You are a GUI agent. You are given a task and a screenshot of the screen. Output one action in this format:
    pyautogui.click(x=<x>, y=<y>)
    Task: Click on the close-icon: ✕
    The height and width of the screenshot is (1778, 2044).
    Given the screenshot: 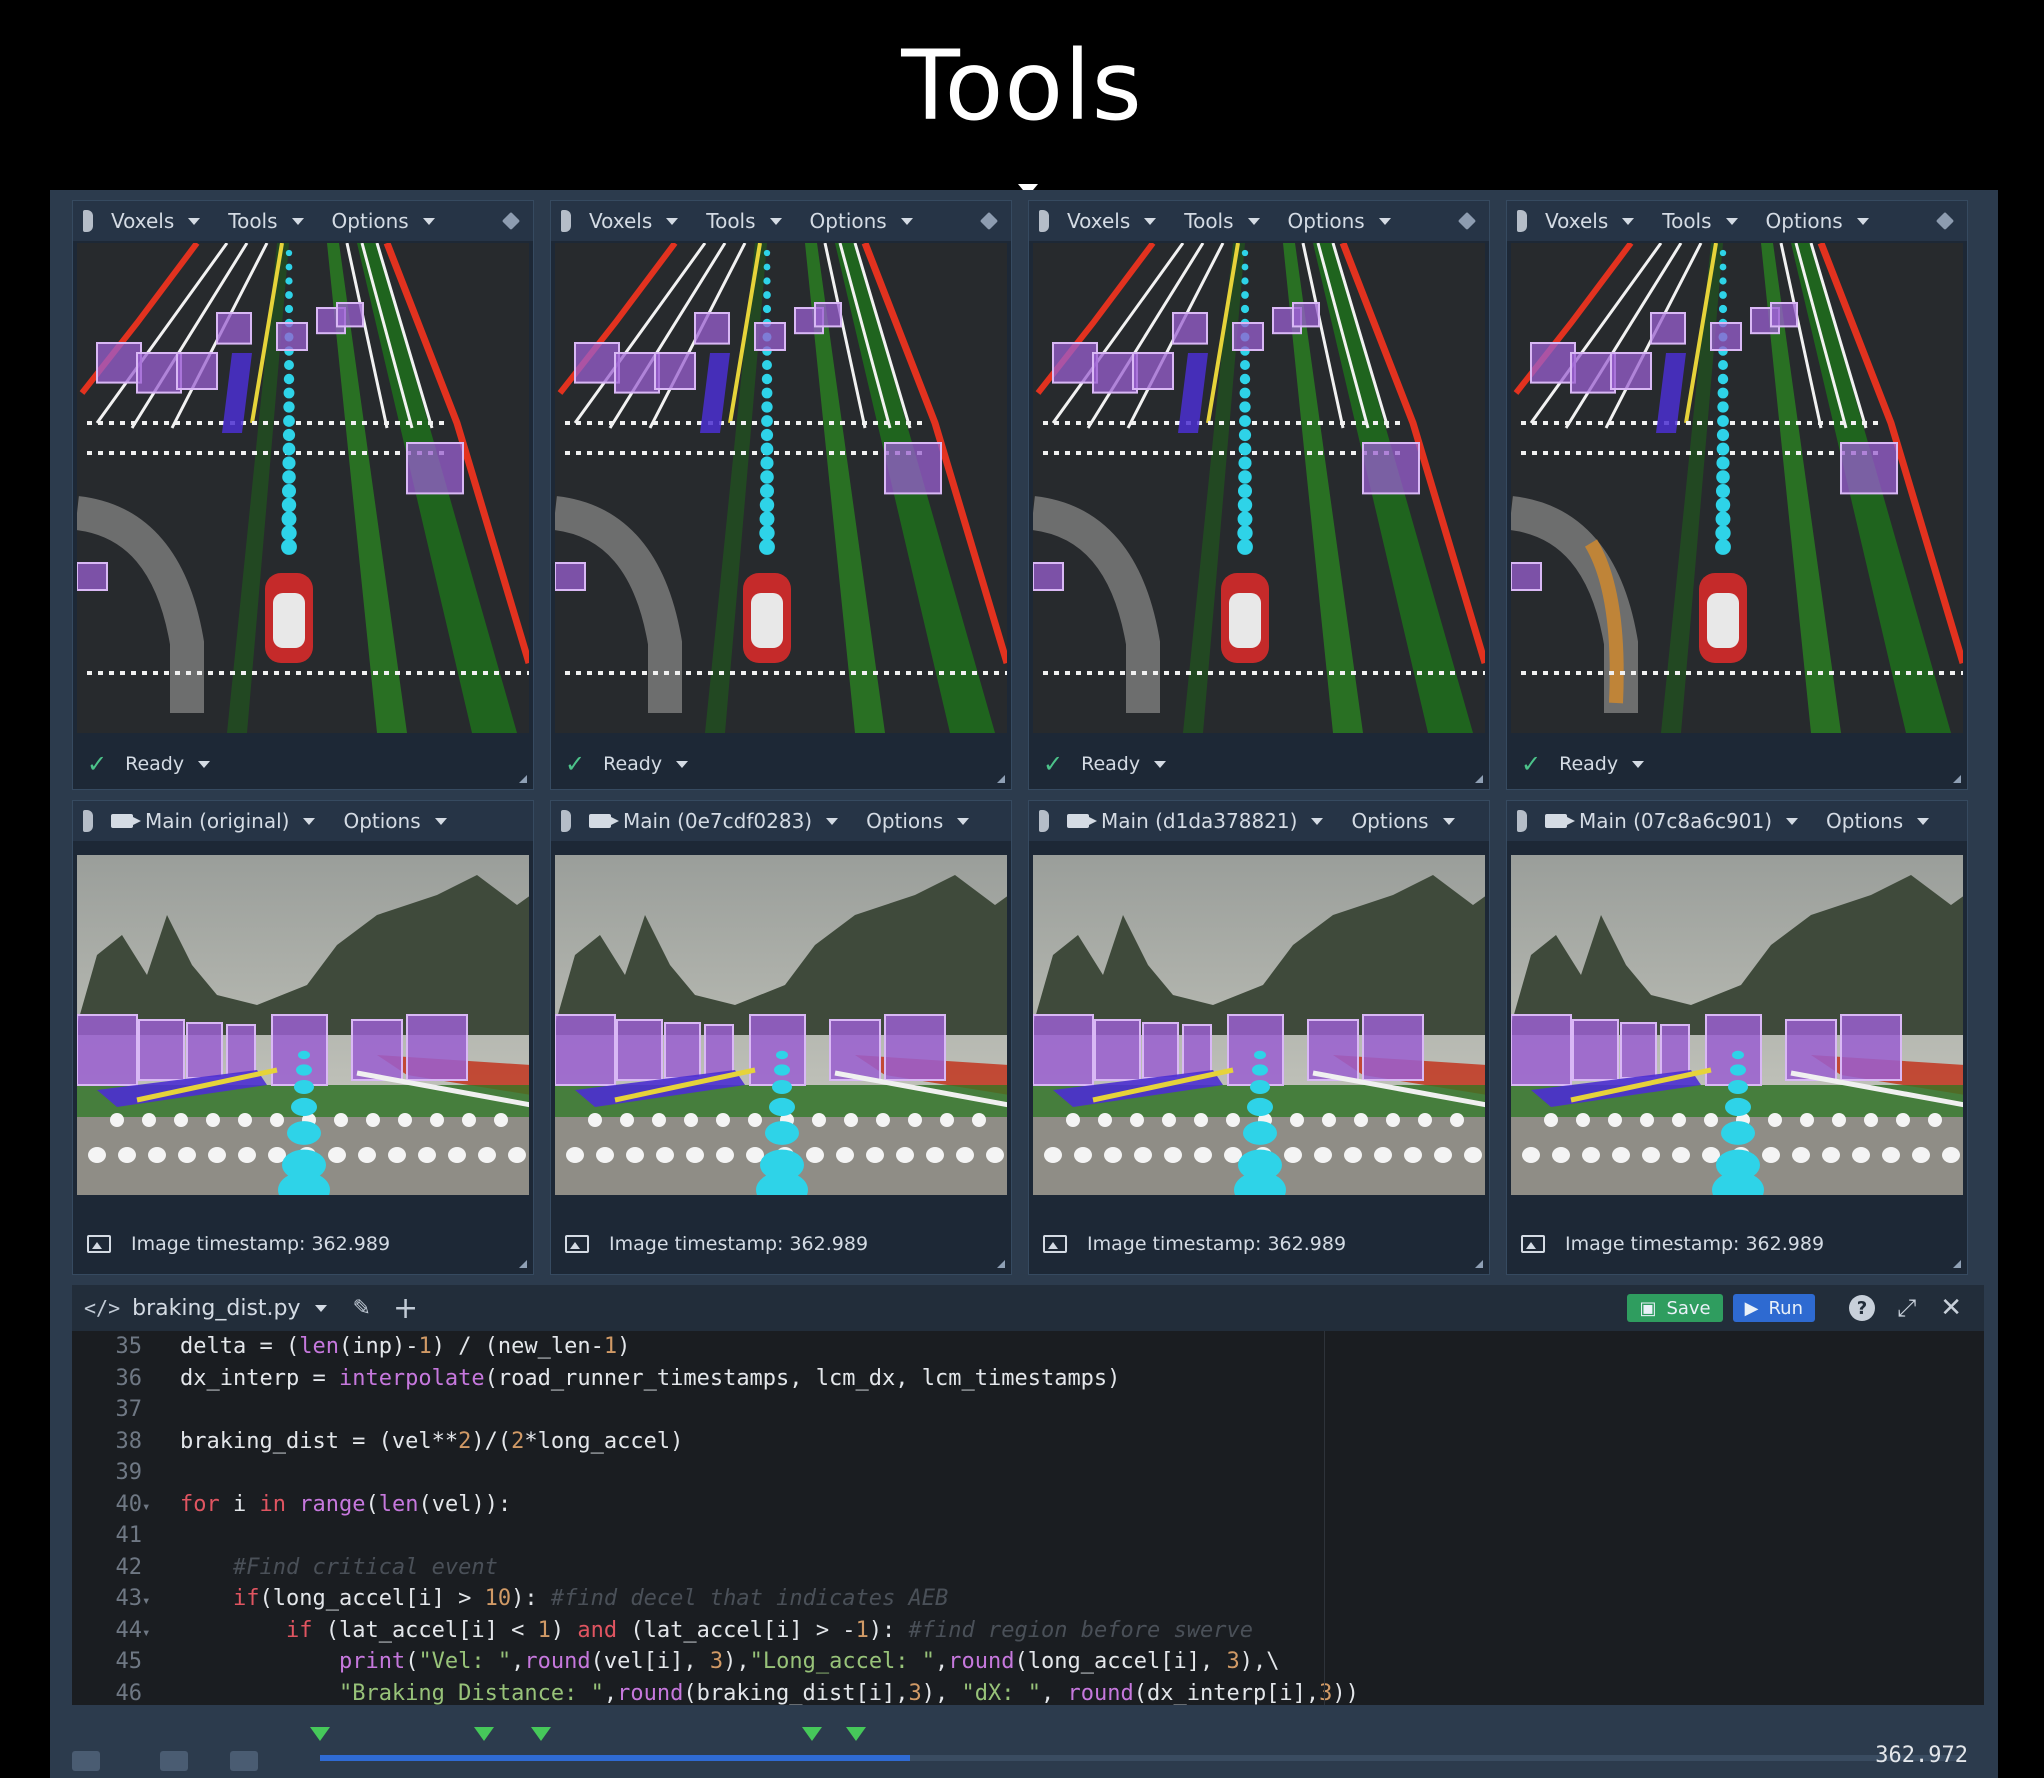 What is the action you would take?
    pyautogui.click(x=1951, y=1308)
    